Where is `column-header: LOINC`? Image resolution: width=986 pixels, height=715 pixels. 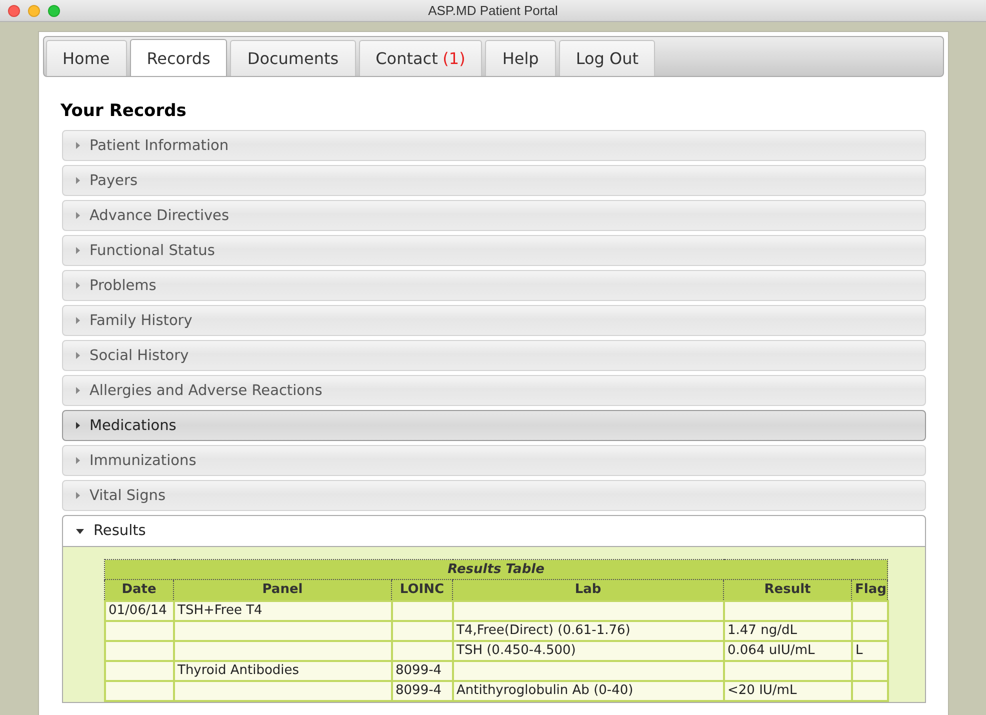 column-header: LOINC is located at coordinates (422, 590).